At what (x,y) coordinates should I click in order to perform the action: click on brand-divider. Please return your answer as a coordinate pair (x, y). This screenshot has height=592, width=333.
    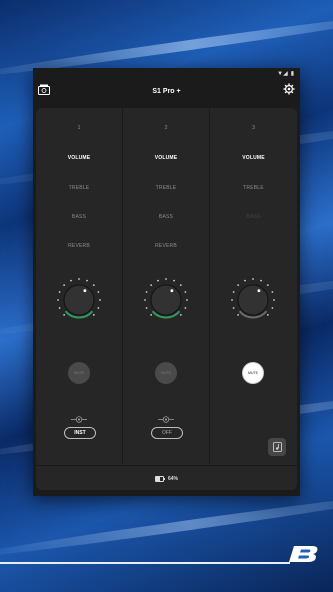
    Looking at the image, I should click on (145, 563).